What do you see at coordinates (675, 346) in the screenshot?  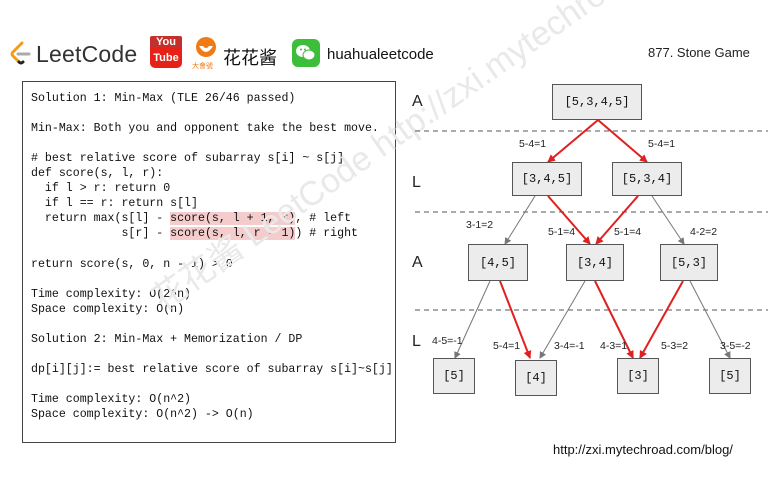 I see `edge-score-label: 5-3=2` at bounding box center [675, 346].